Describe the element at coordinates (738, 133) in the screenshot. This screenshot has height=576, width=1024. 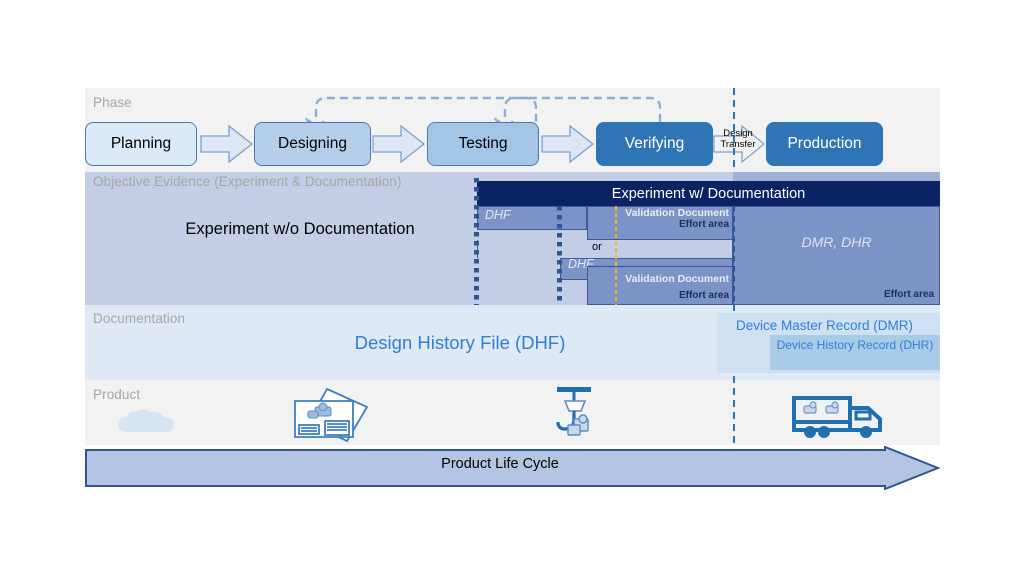
I see `design-transfer-line1: Design` at that location.